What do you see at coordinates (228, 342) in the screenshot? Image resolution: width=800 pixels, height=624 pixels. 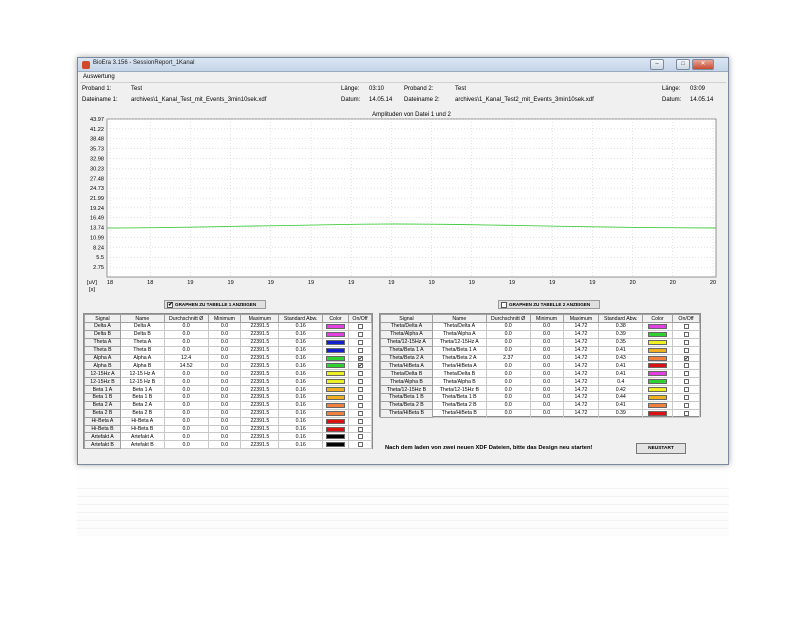 I see `table-row: Theta A Theta A 0.0 0.0 22391.5 0.16` at bounding box center [228, 342].